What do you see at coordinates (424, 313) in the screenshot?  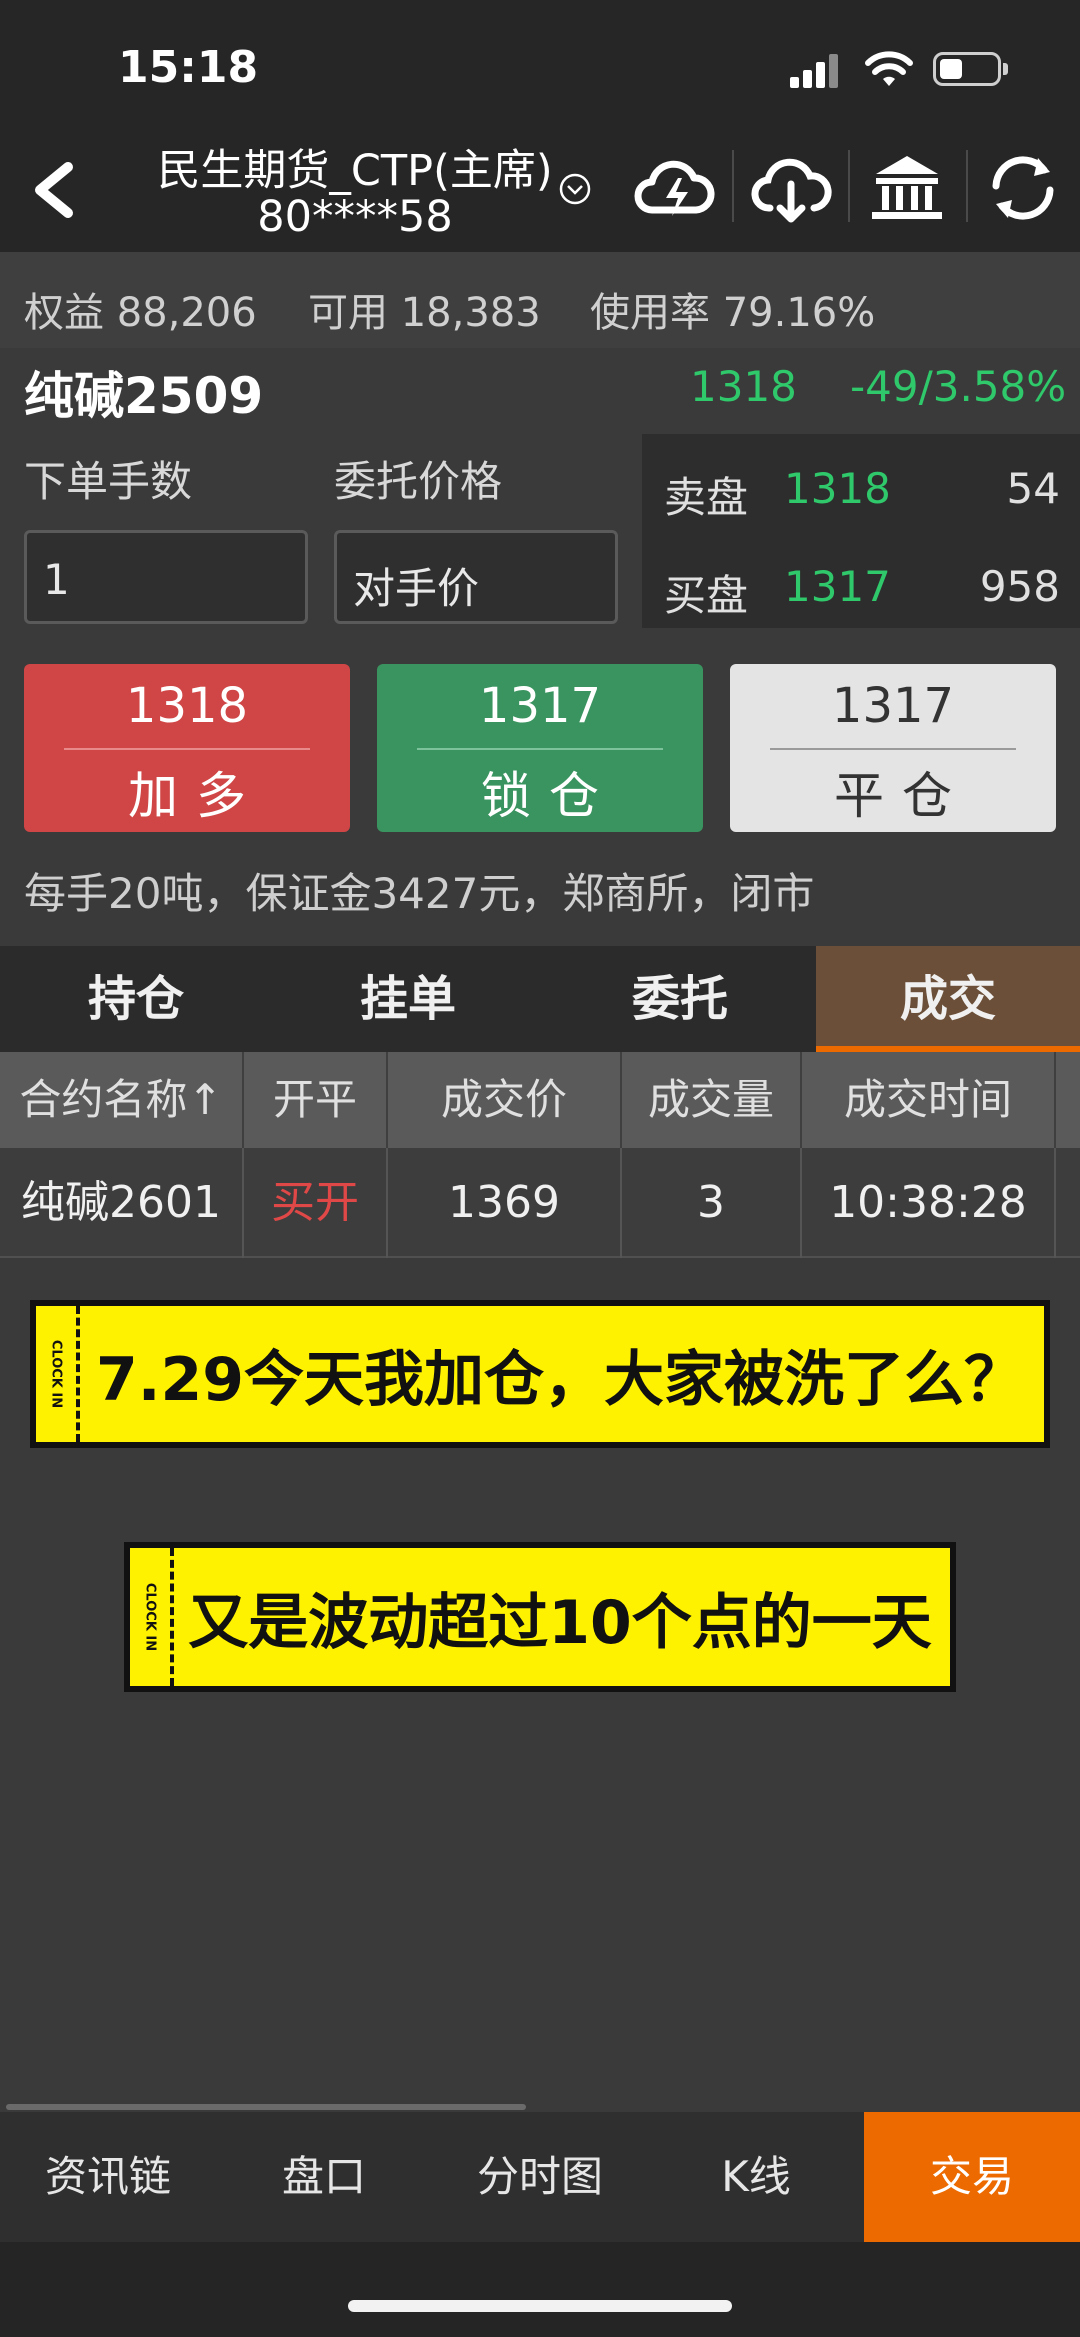 I see `available-text: 可用 18,383` at bounding box center [424, 313].